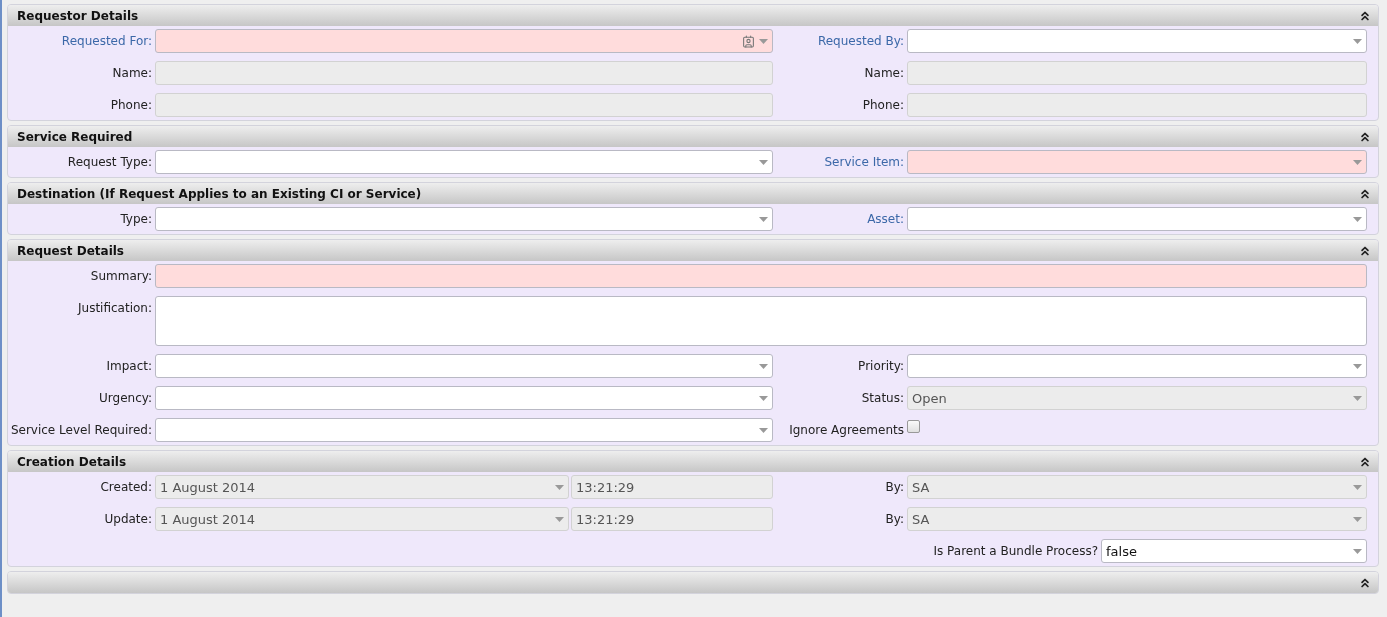  I want to click on section-title: Creation Details, so click(72, 461).